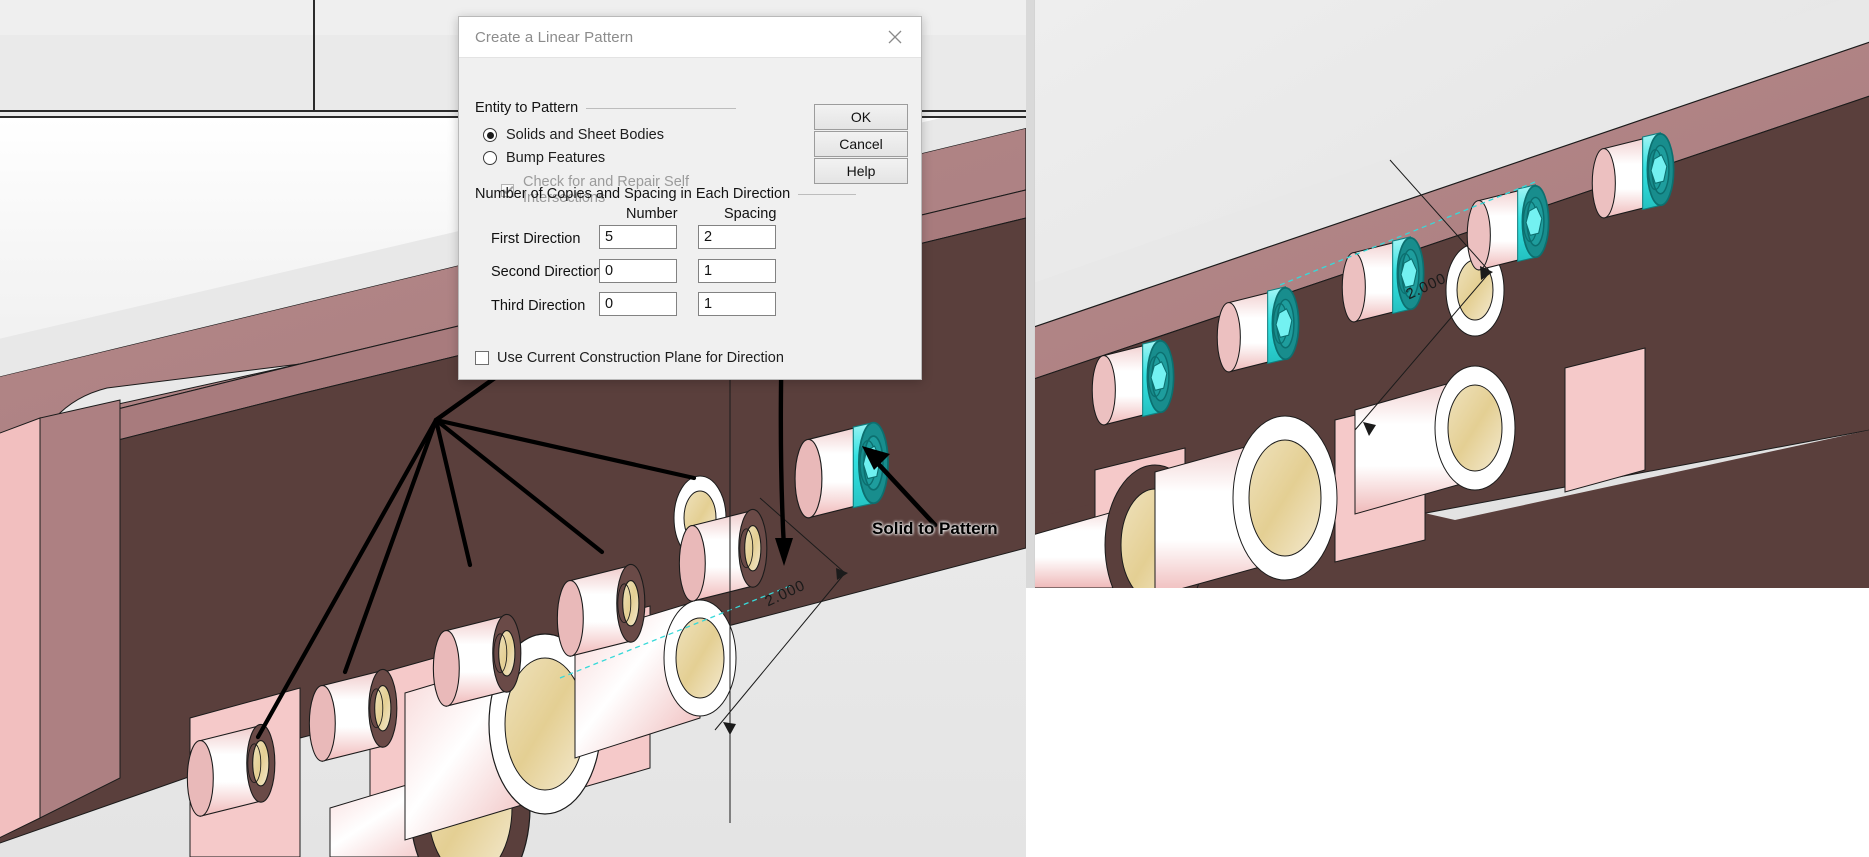  What do you see at coordinates (690, 37) in the screenshot?
I see `dialog-titlebar: Create a Linear Pattern` at bounding box center [690, 37].